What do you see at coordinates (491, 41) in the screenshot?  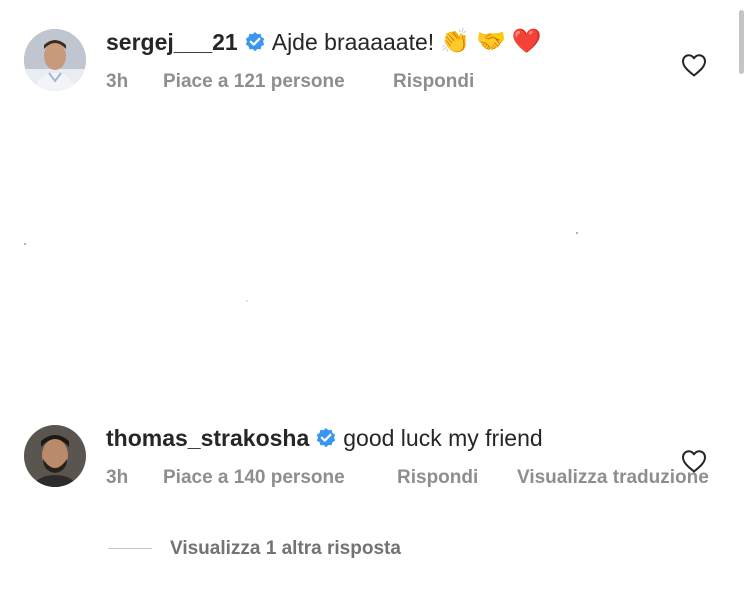 I see `handshake-emoji: 🤝` at bounding box center [491, 41].